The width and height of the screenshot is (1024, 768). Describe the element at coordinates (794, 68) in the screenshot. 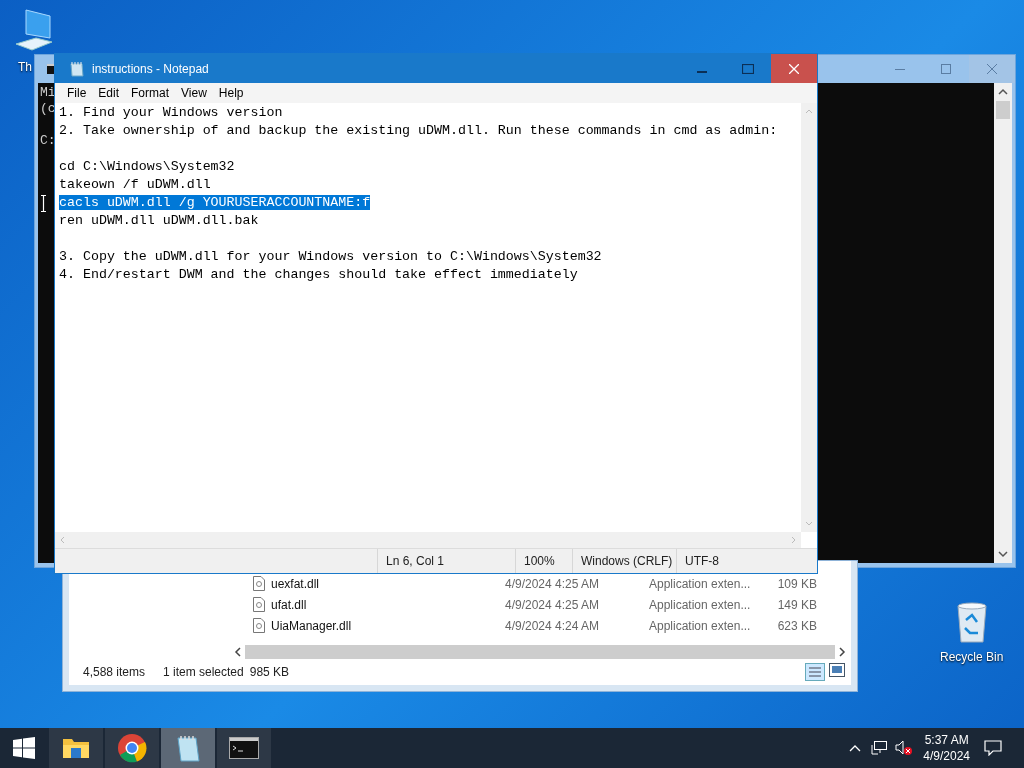

I see `close-button` at that location.